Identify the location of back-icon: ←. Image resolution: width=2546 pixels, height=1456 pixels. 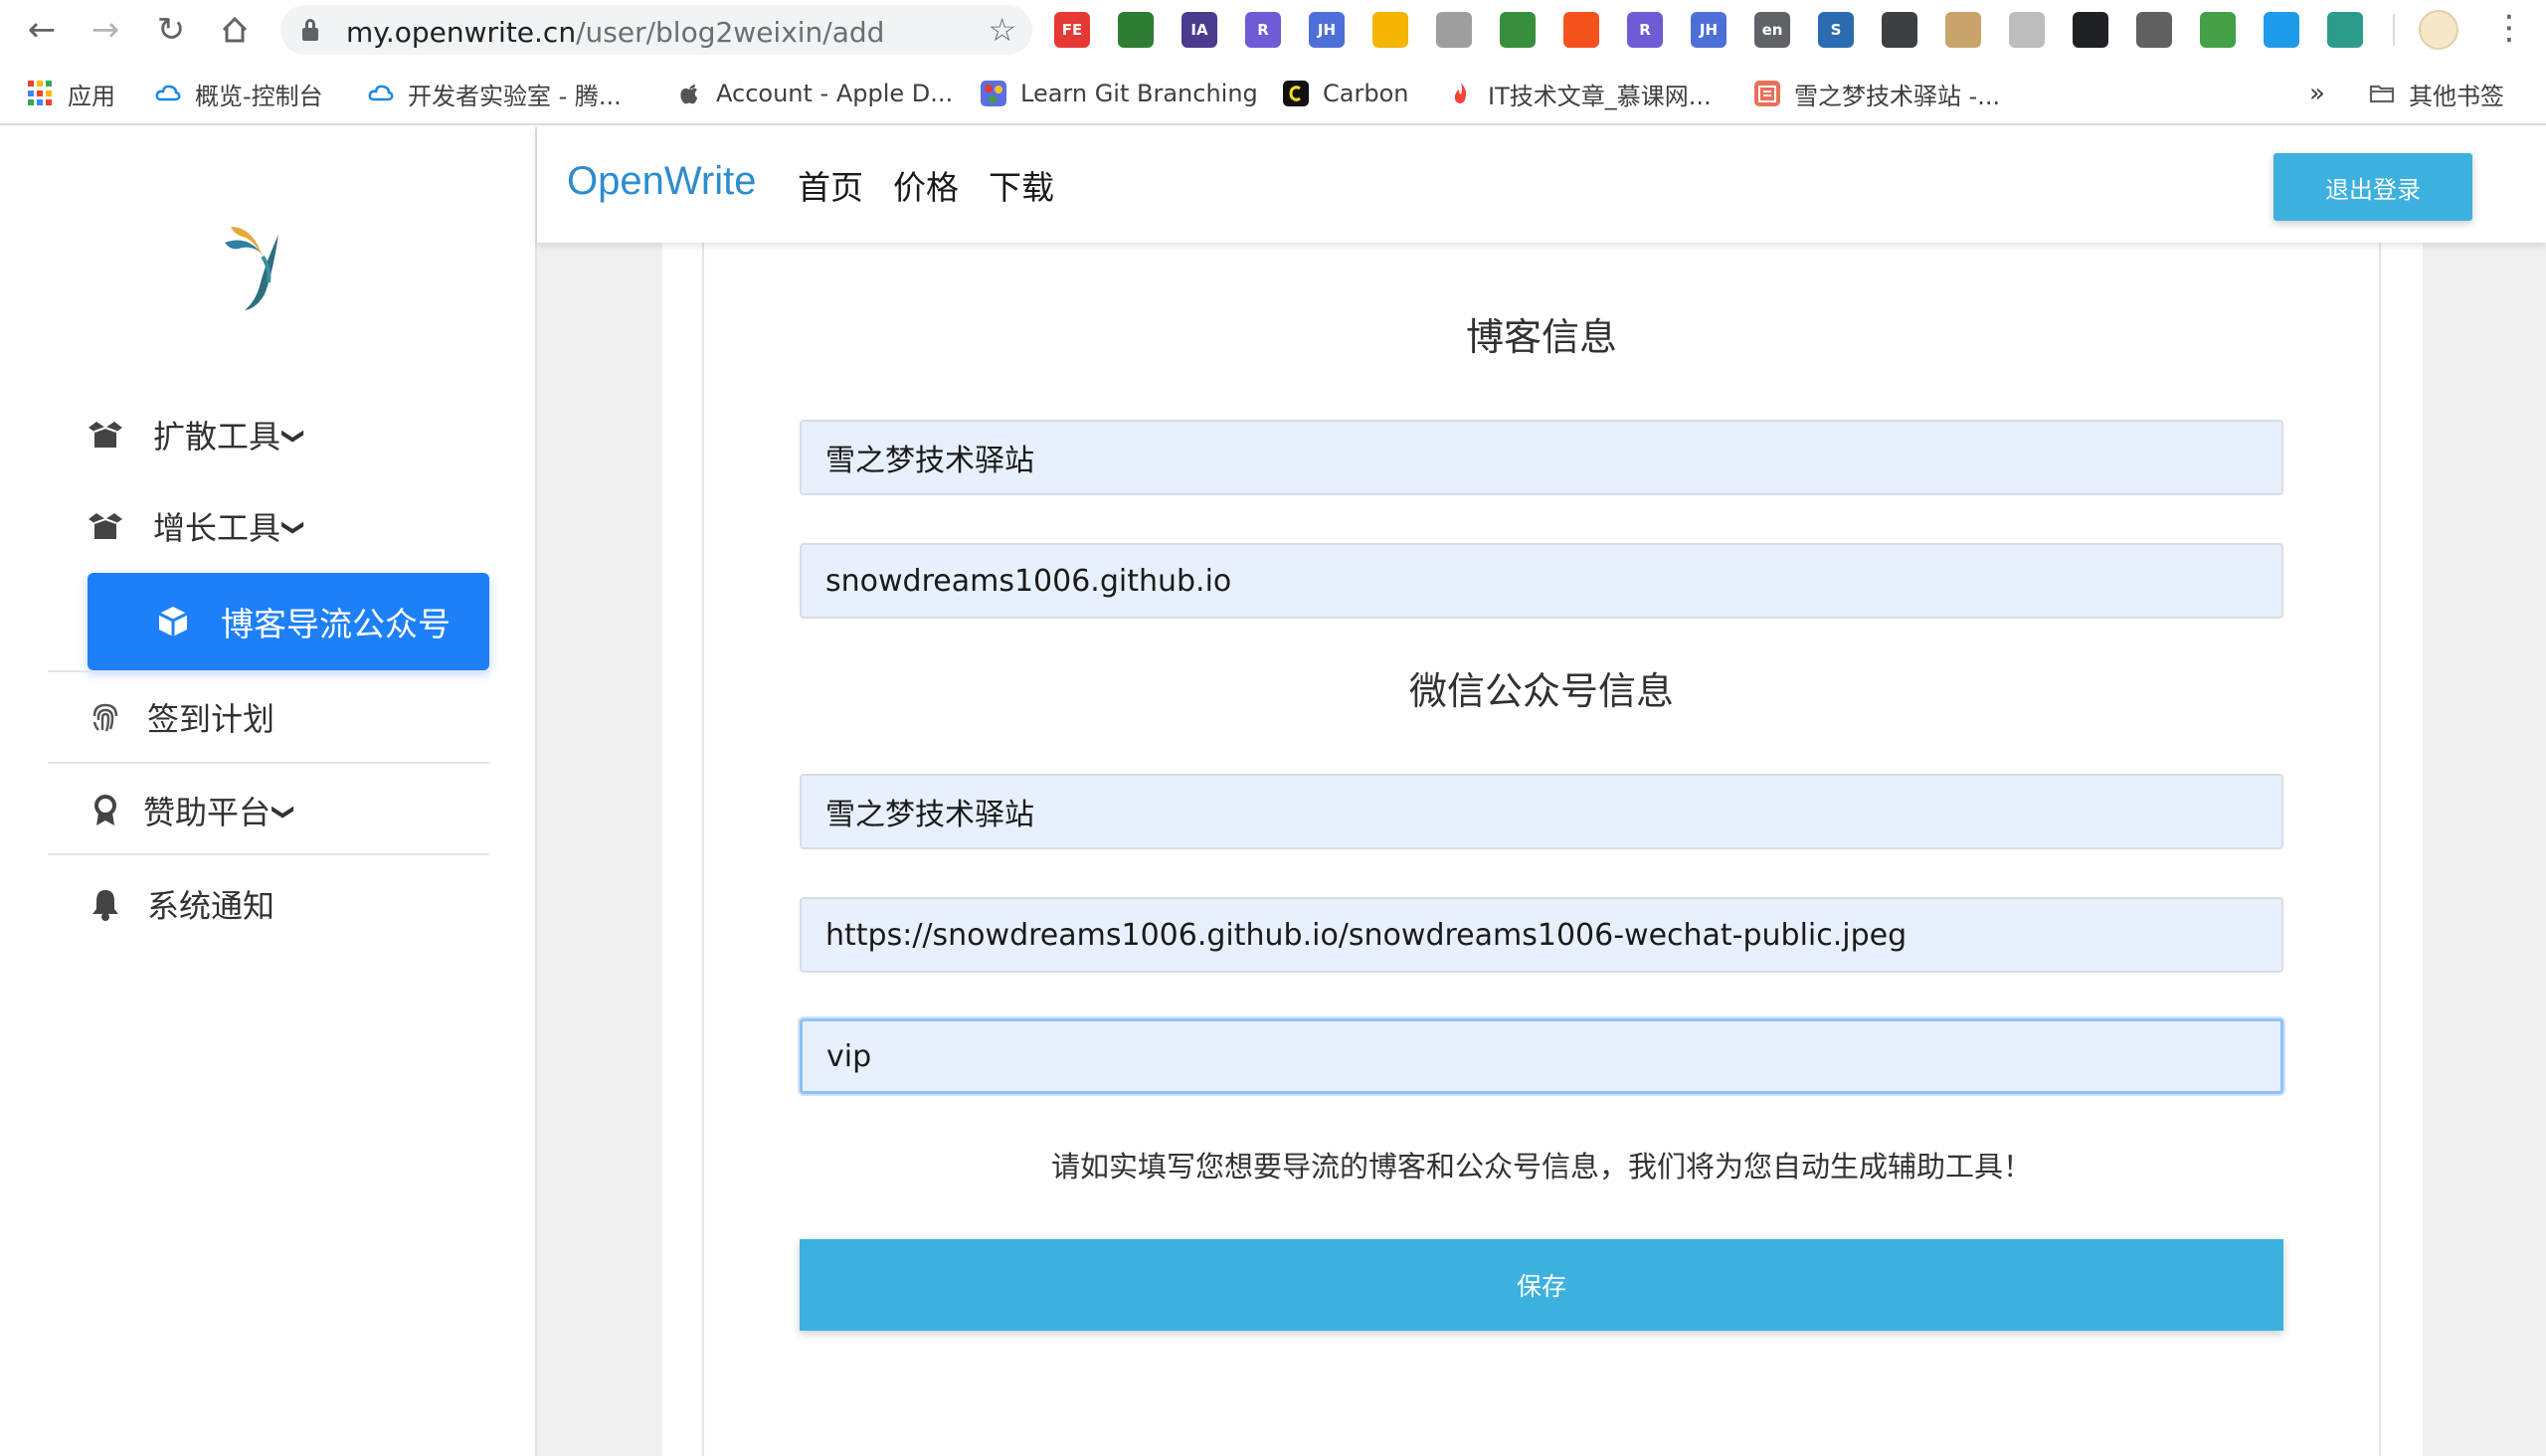
(42, 30).